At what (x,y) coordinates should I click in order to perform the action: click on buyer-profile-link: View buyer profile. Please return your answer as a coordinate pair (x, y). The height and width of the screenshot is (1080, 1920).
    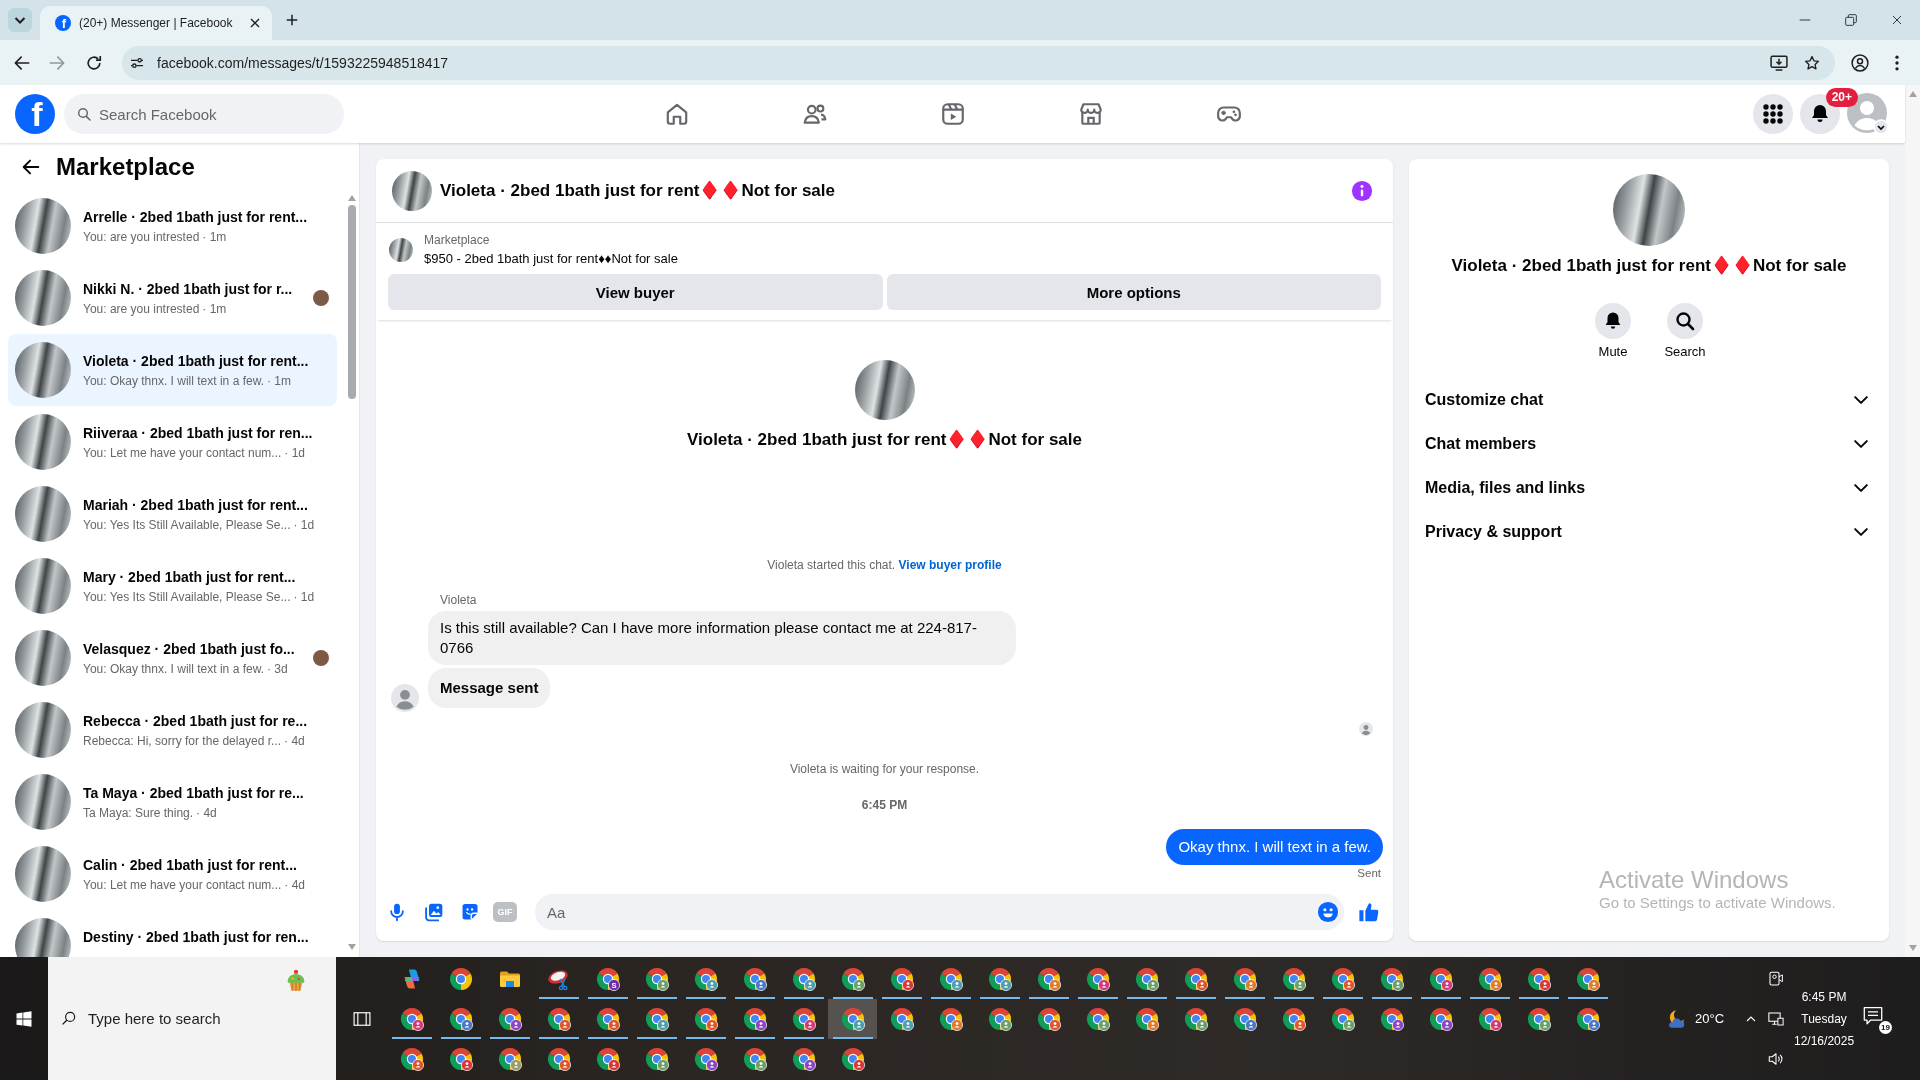
    Looking at the image, I should click on (950, 565).